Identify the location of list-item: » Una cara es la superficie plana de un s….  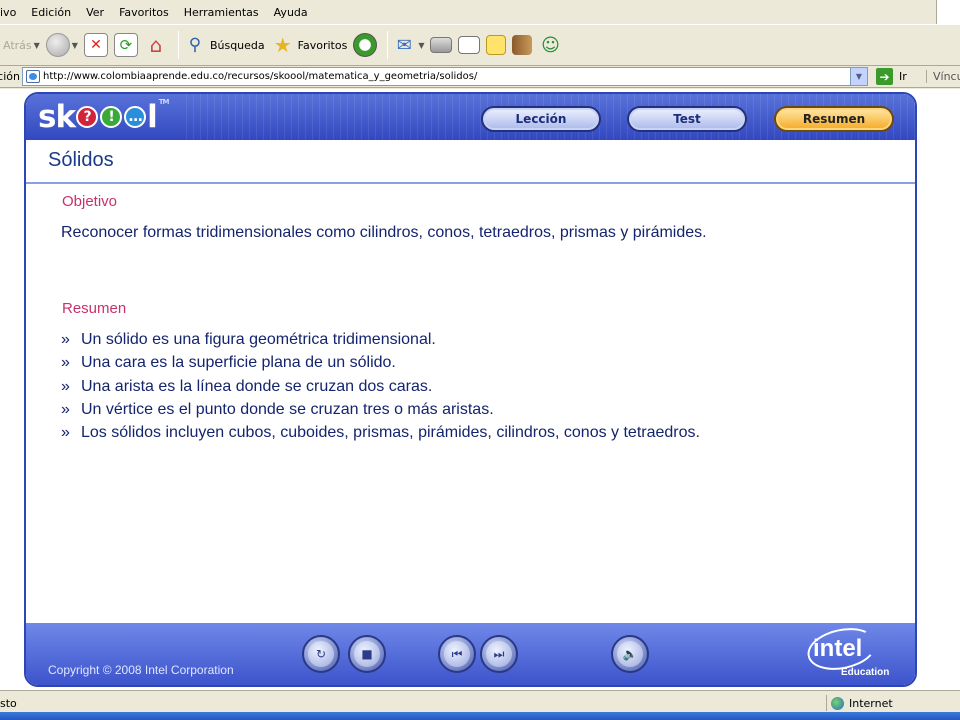
(380, 365).